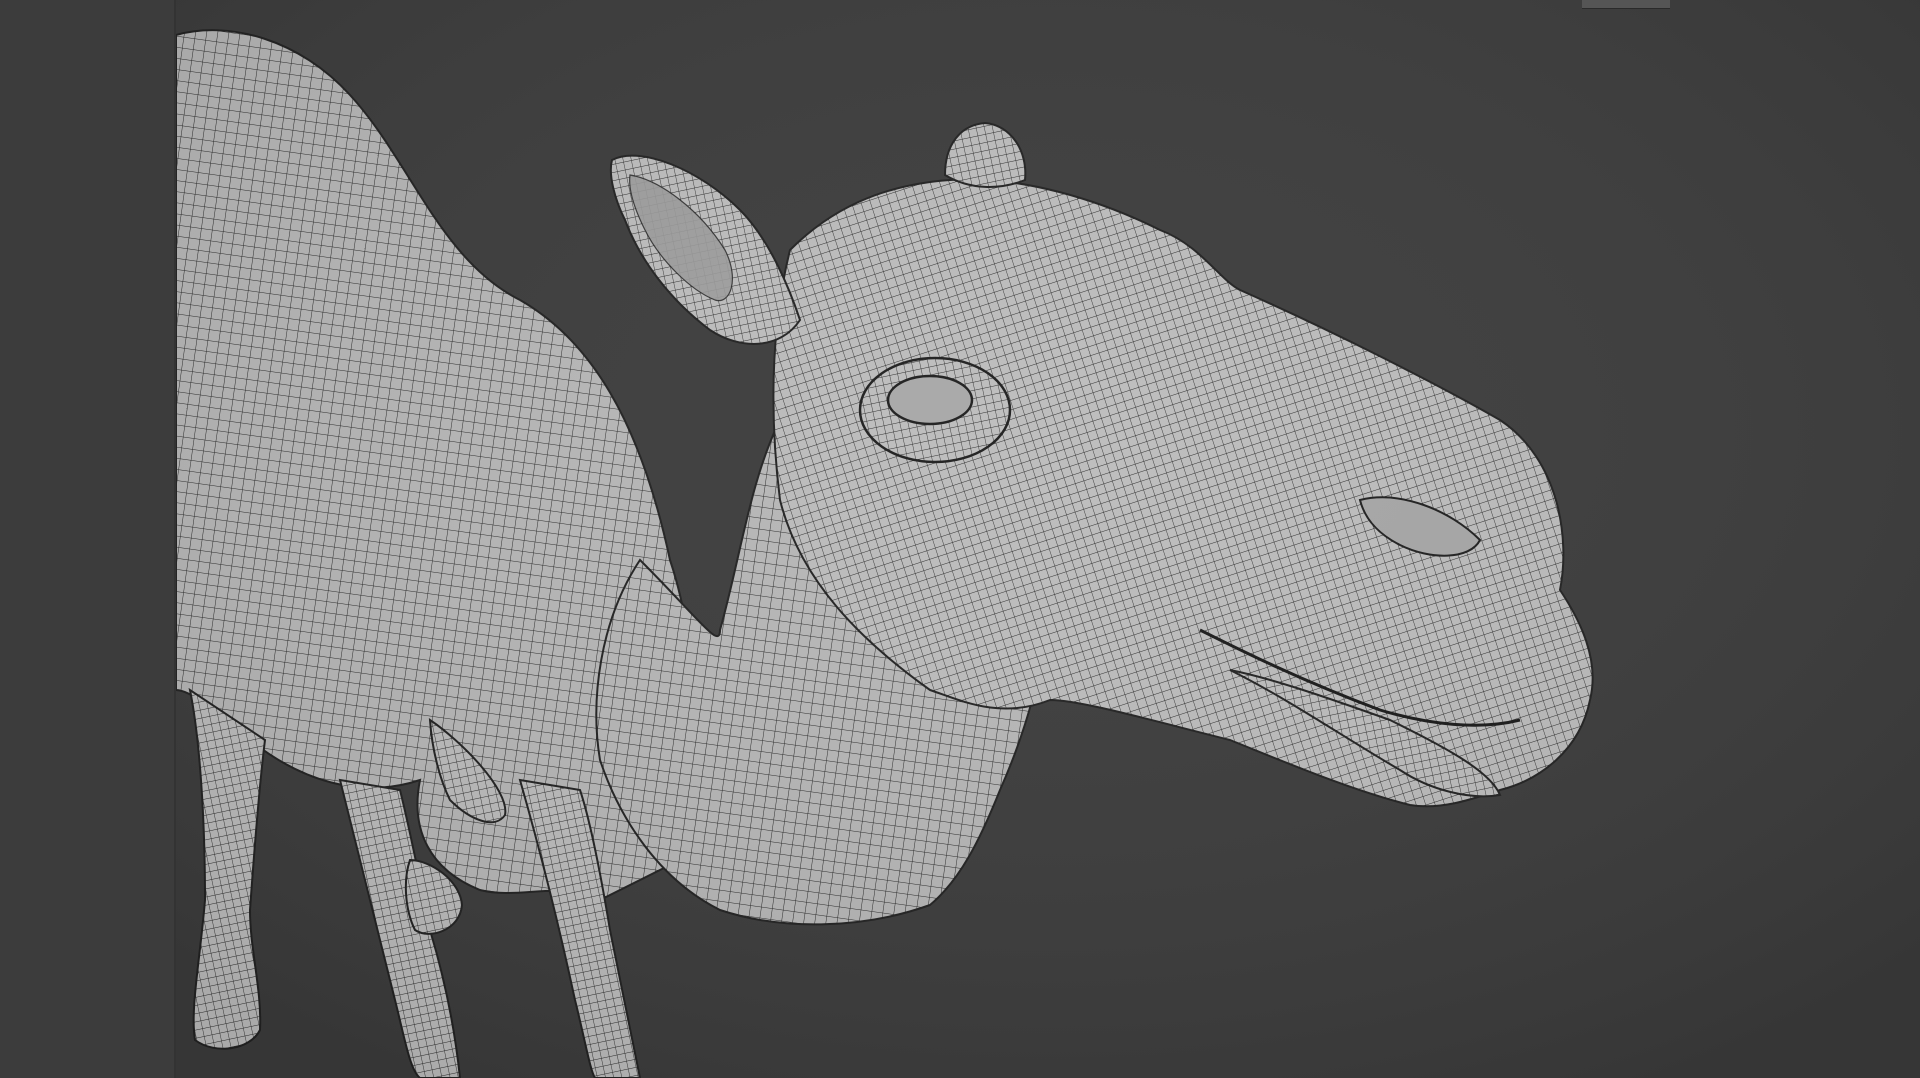  What do you see at coordinates (930, 400) in the screenshot?
I see `camel-eye` at bounding box center [930, 400].